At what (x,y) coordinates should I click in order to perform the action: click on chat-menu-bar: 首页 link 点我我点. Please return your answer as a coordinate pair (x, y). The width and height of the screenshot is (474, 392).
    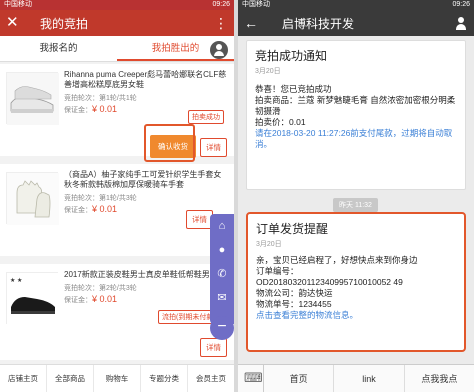
    Looking at the image, I should click on (356, 378).